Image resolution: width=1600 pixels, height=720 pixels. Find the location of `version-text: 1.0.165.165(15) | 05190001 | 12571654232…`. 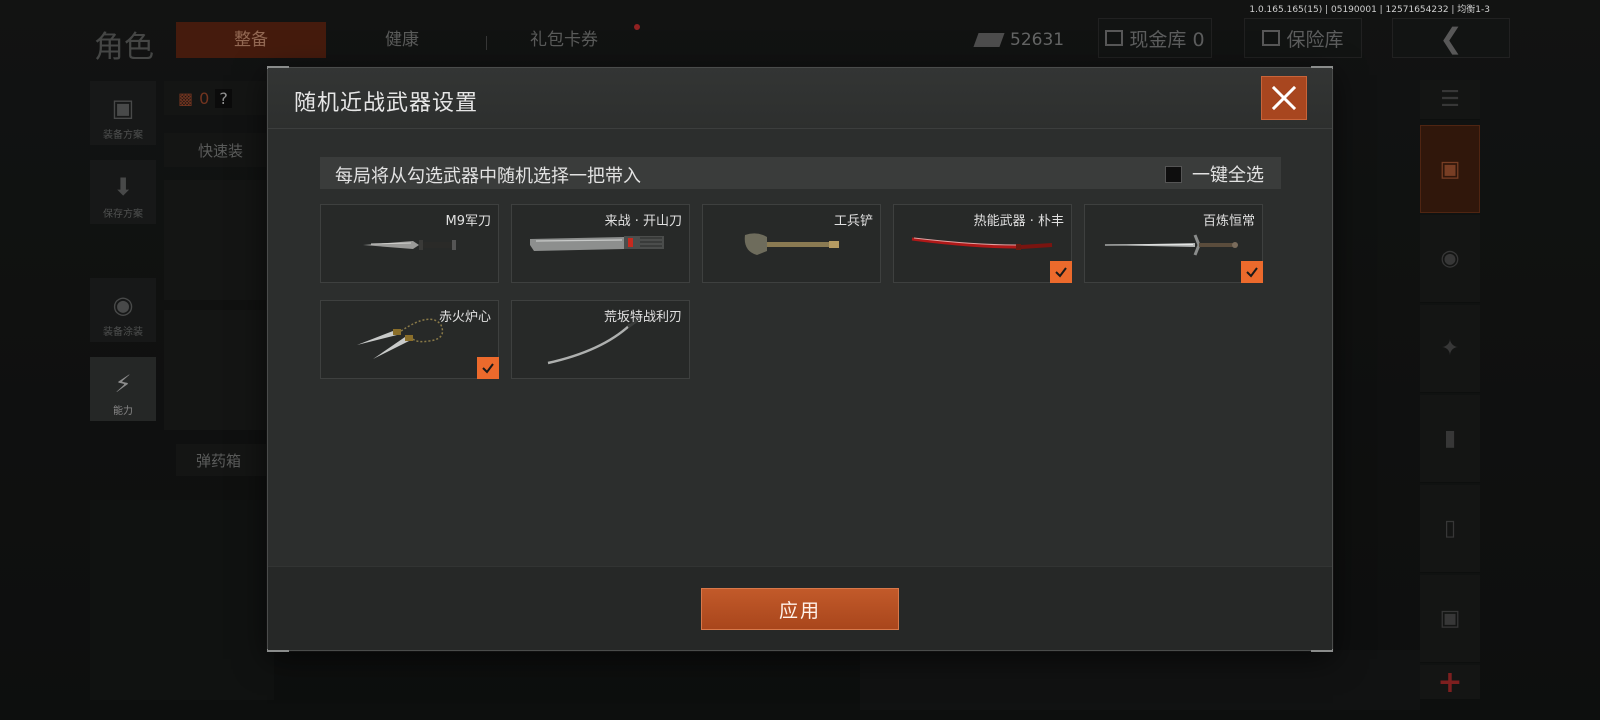

version-text: 1.0.165.165(15) | 05190001 | 12571654232… is located at coordinates (1369, 10).